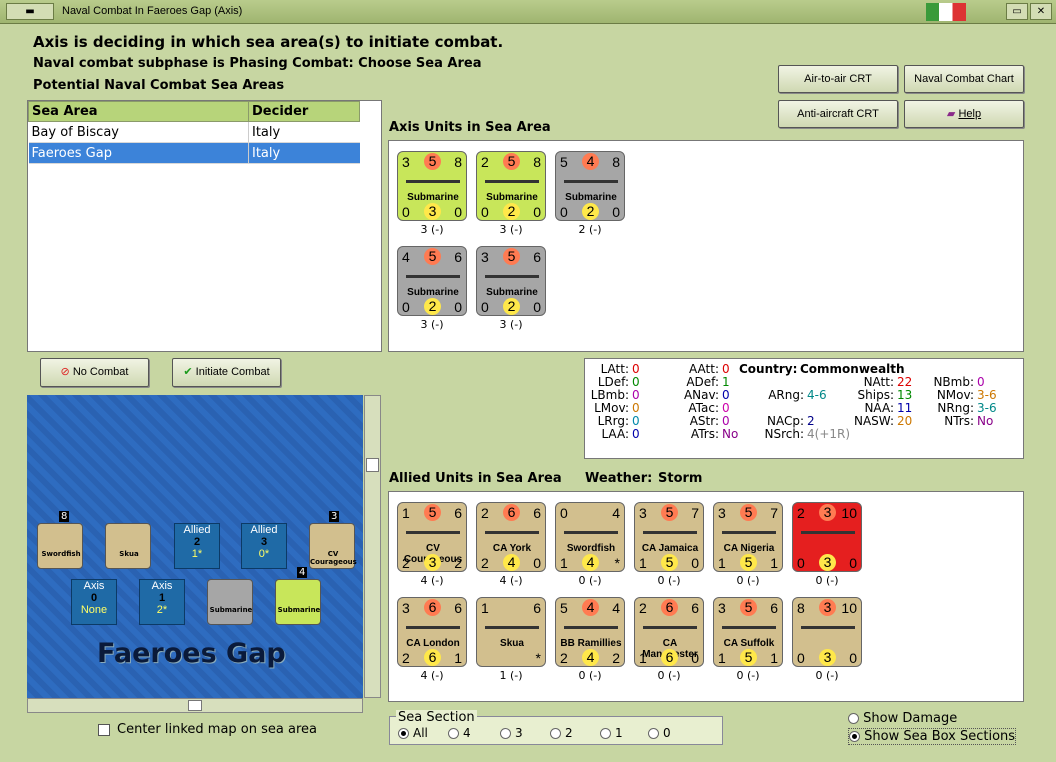 This screenshot has height=762, width=1056. Describe the element at coordinates (827, 512) in the screenshot. I see `unit-value-tc: 3` at that location.